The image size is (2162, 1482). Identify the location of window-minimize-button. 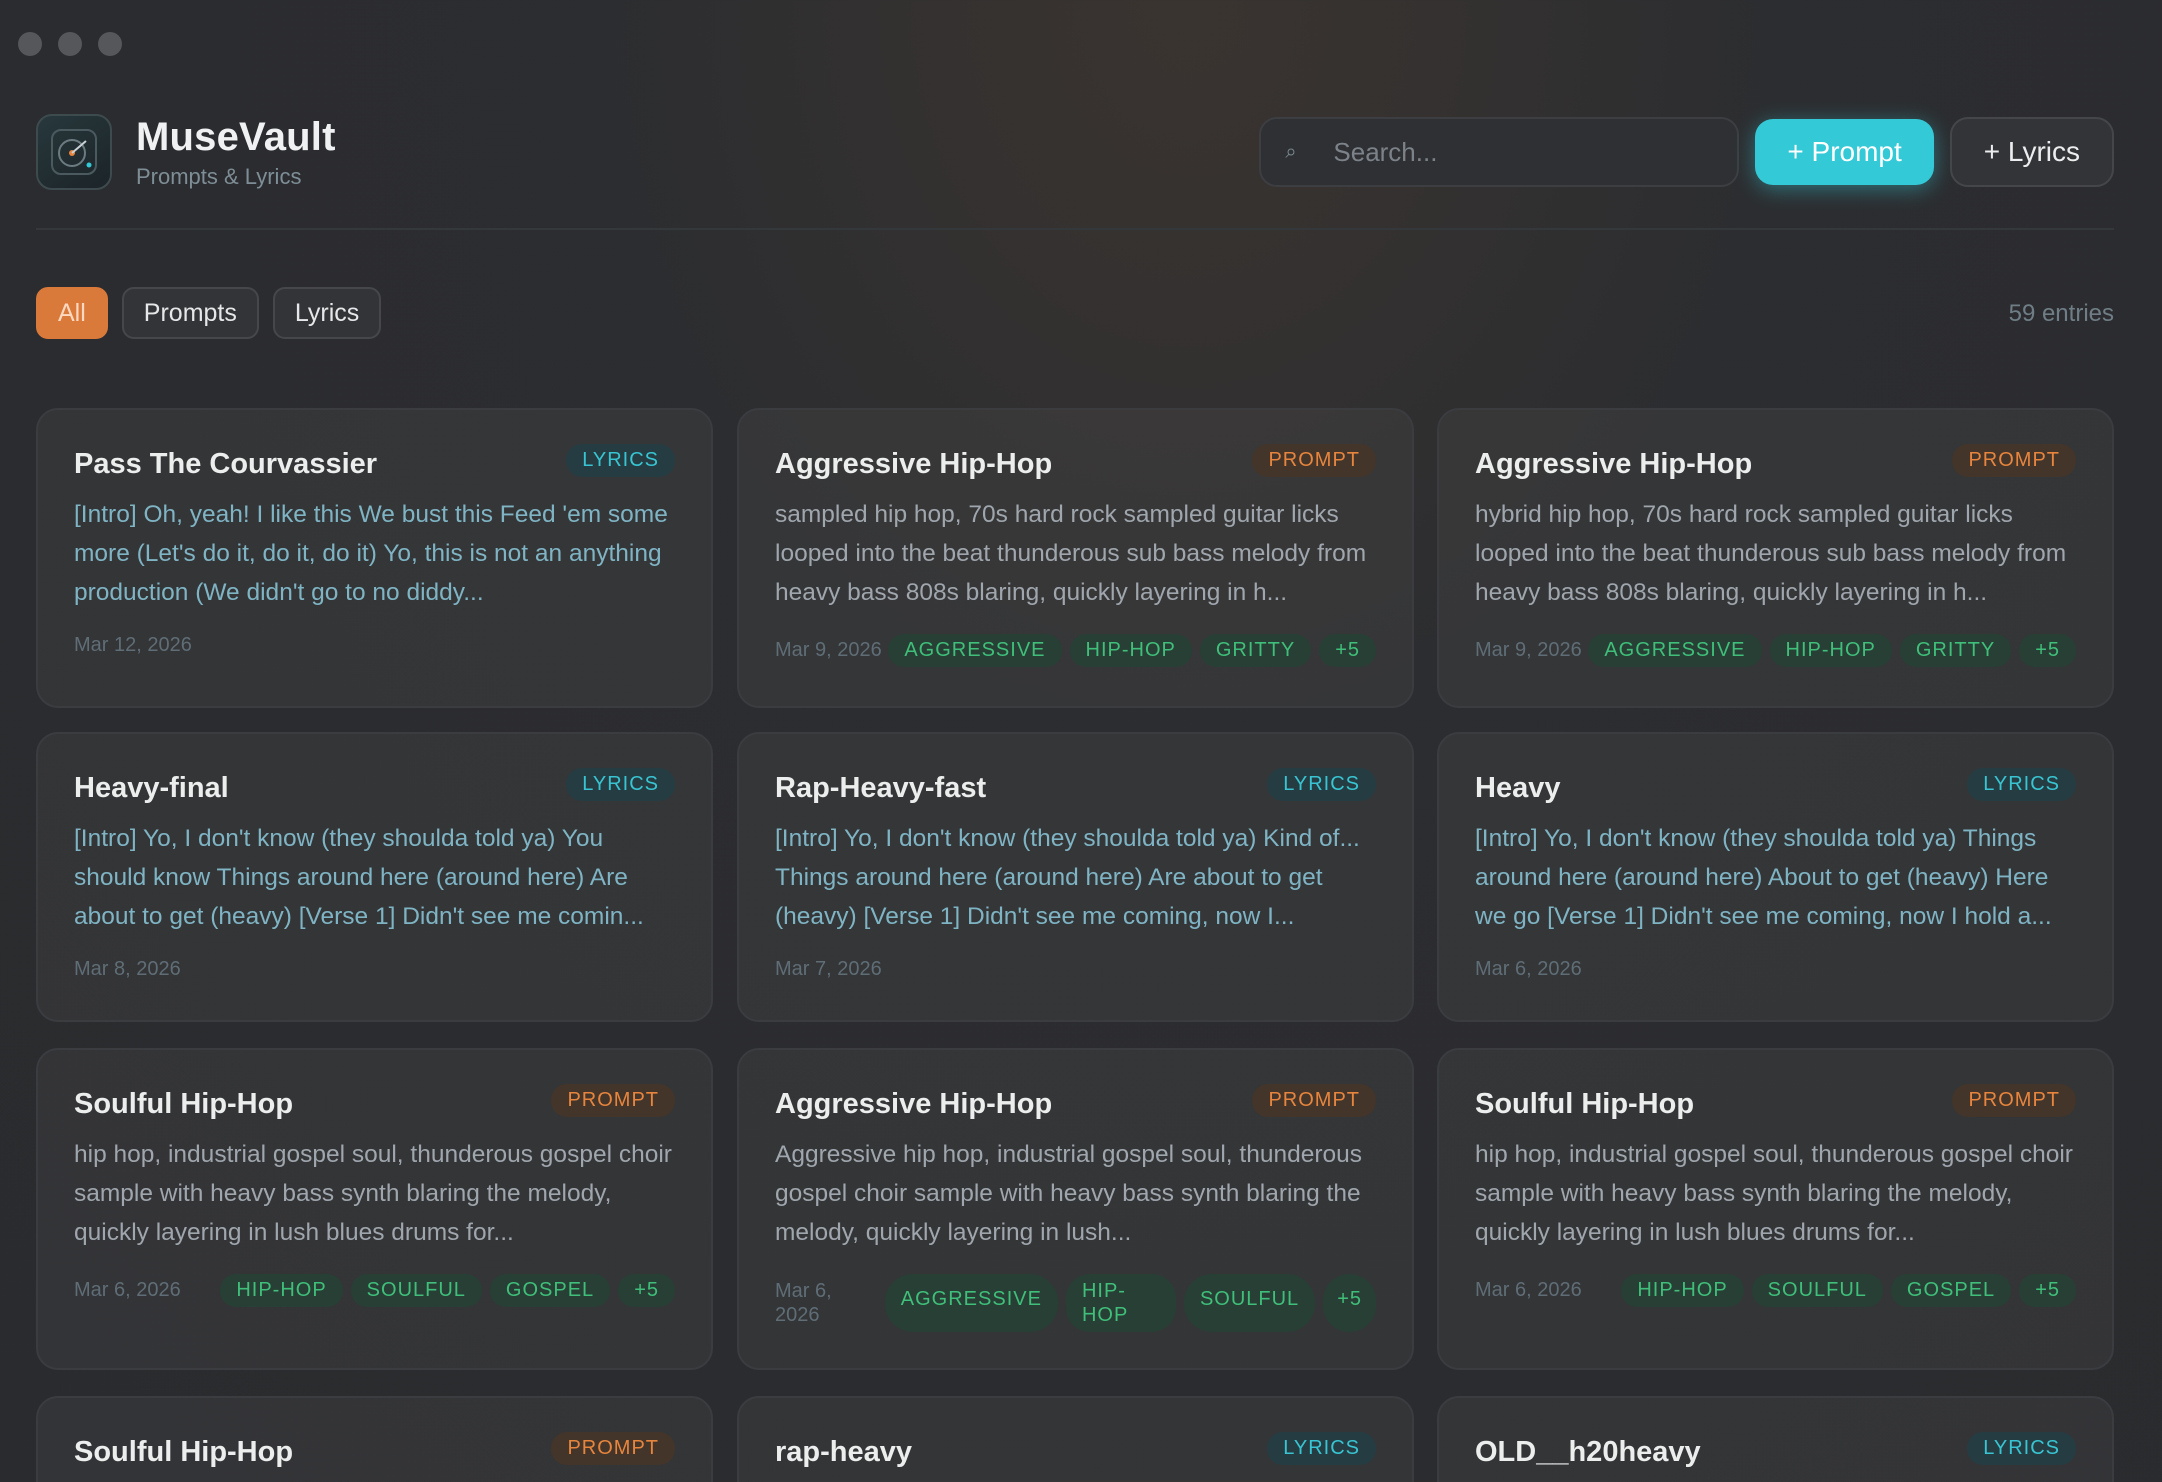
(70, 44).